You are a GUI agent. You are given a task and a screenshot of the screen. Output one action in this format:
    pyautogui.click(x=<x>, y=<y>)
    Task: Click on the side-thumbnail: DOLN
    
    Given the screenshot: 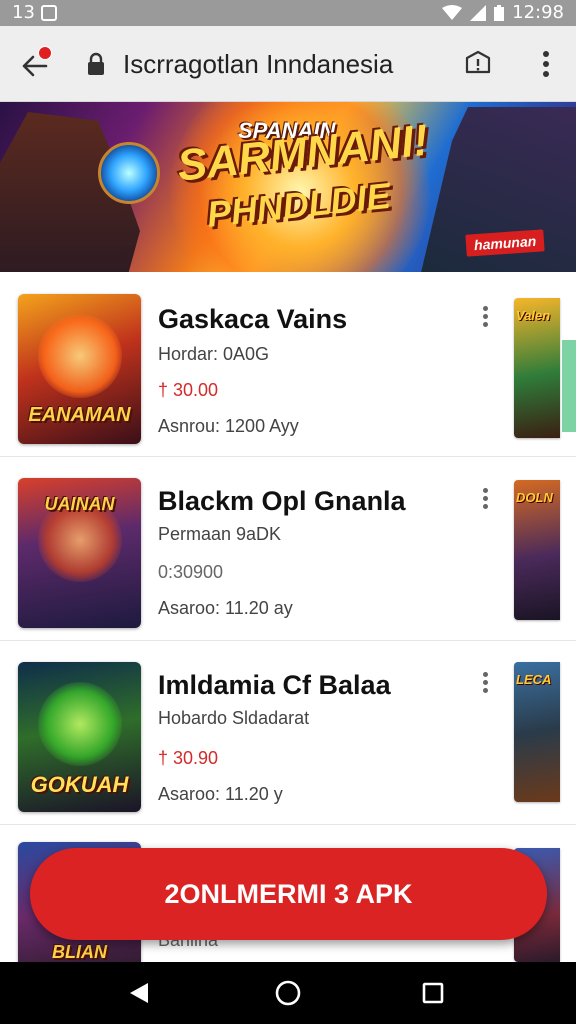 What is the action you would take?
    pyautogui.click(x=537, y=550)
    